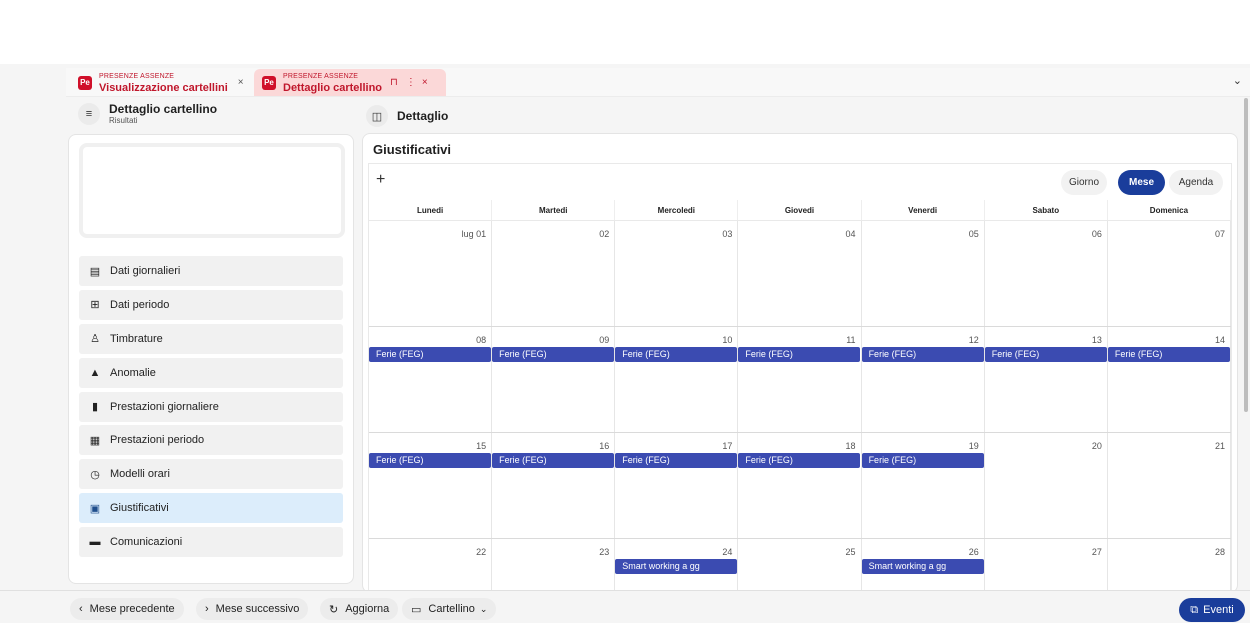 The image size is (1250, 623). I want to click on bookmark-icon: ⊓, so click(394, 82).